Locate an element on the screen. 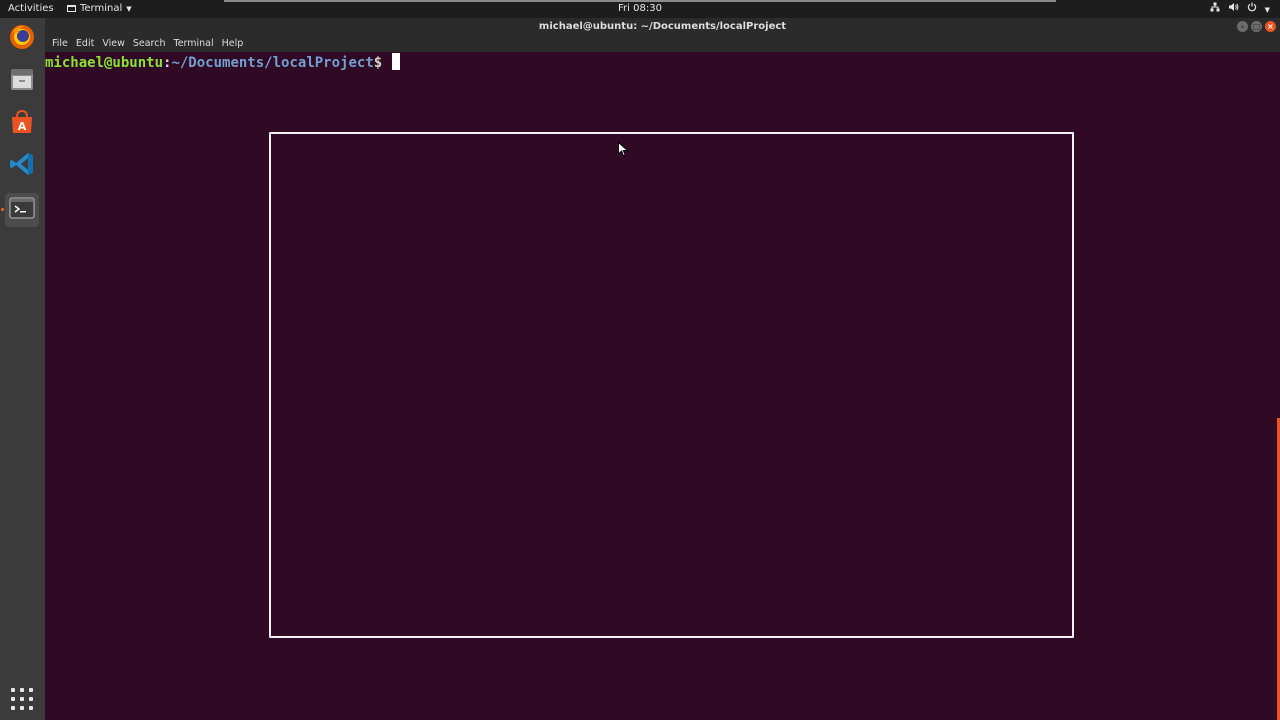  menu-bar: File Edit View Search Terminal Help is located at coordinates (662, 44).